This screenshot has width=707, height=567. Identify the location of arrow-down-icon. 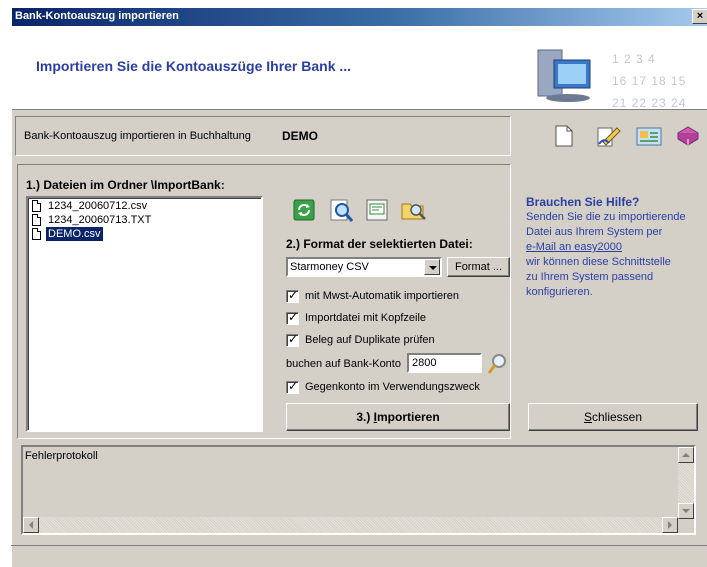
(686, 511).